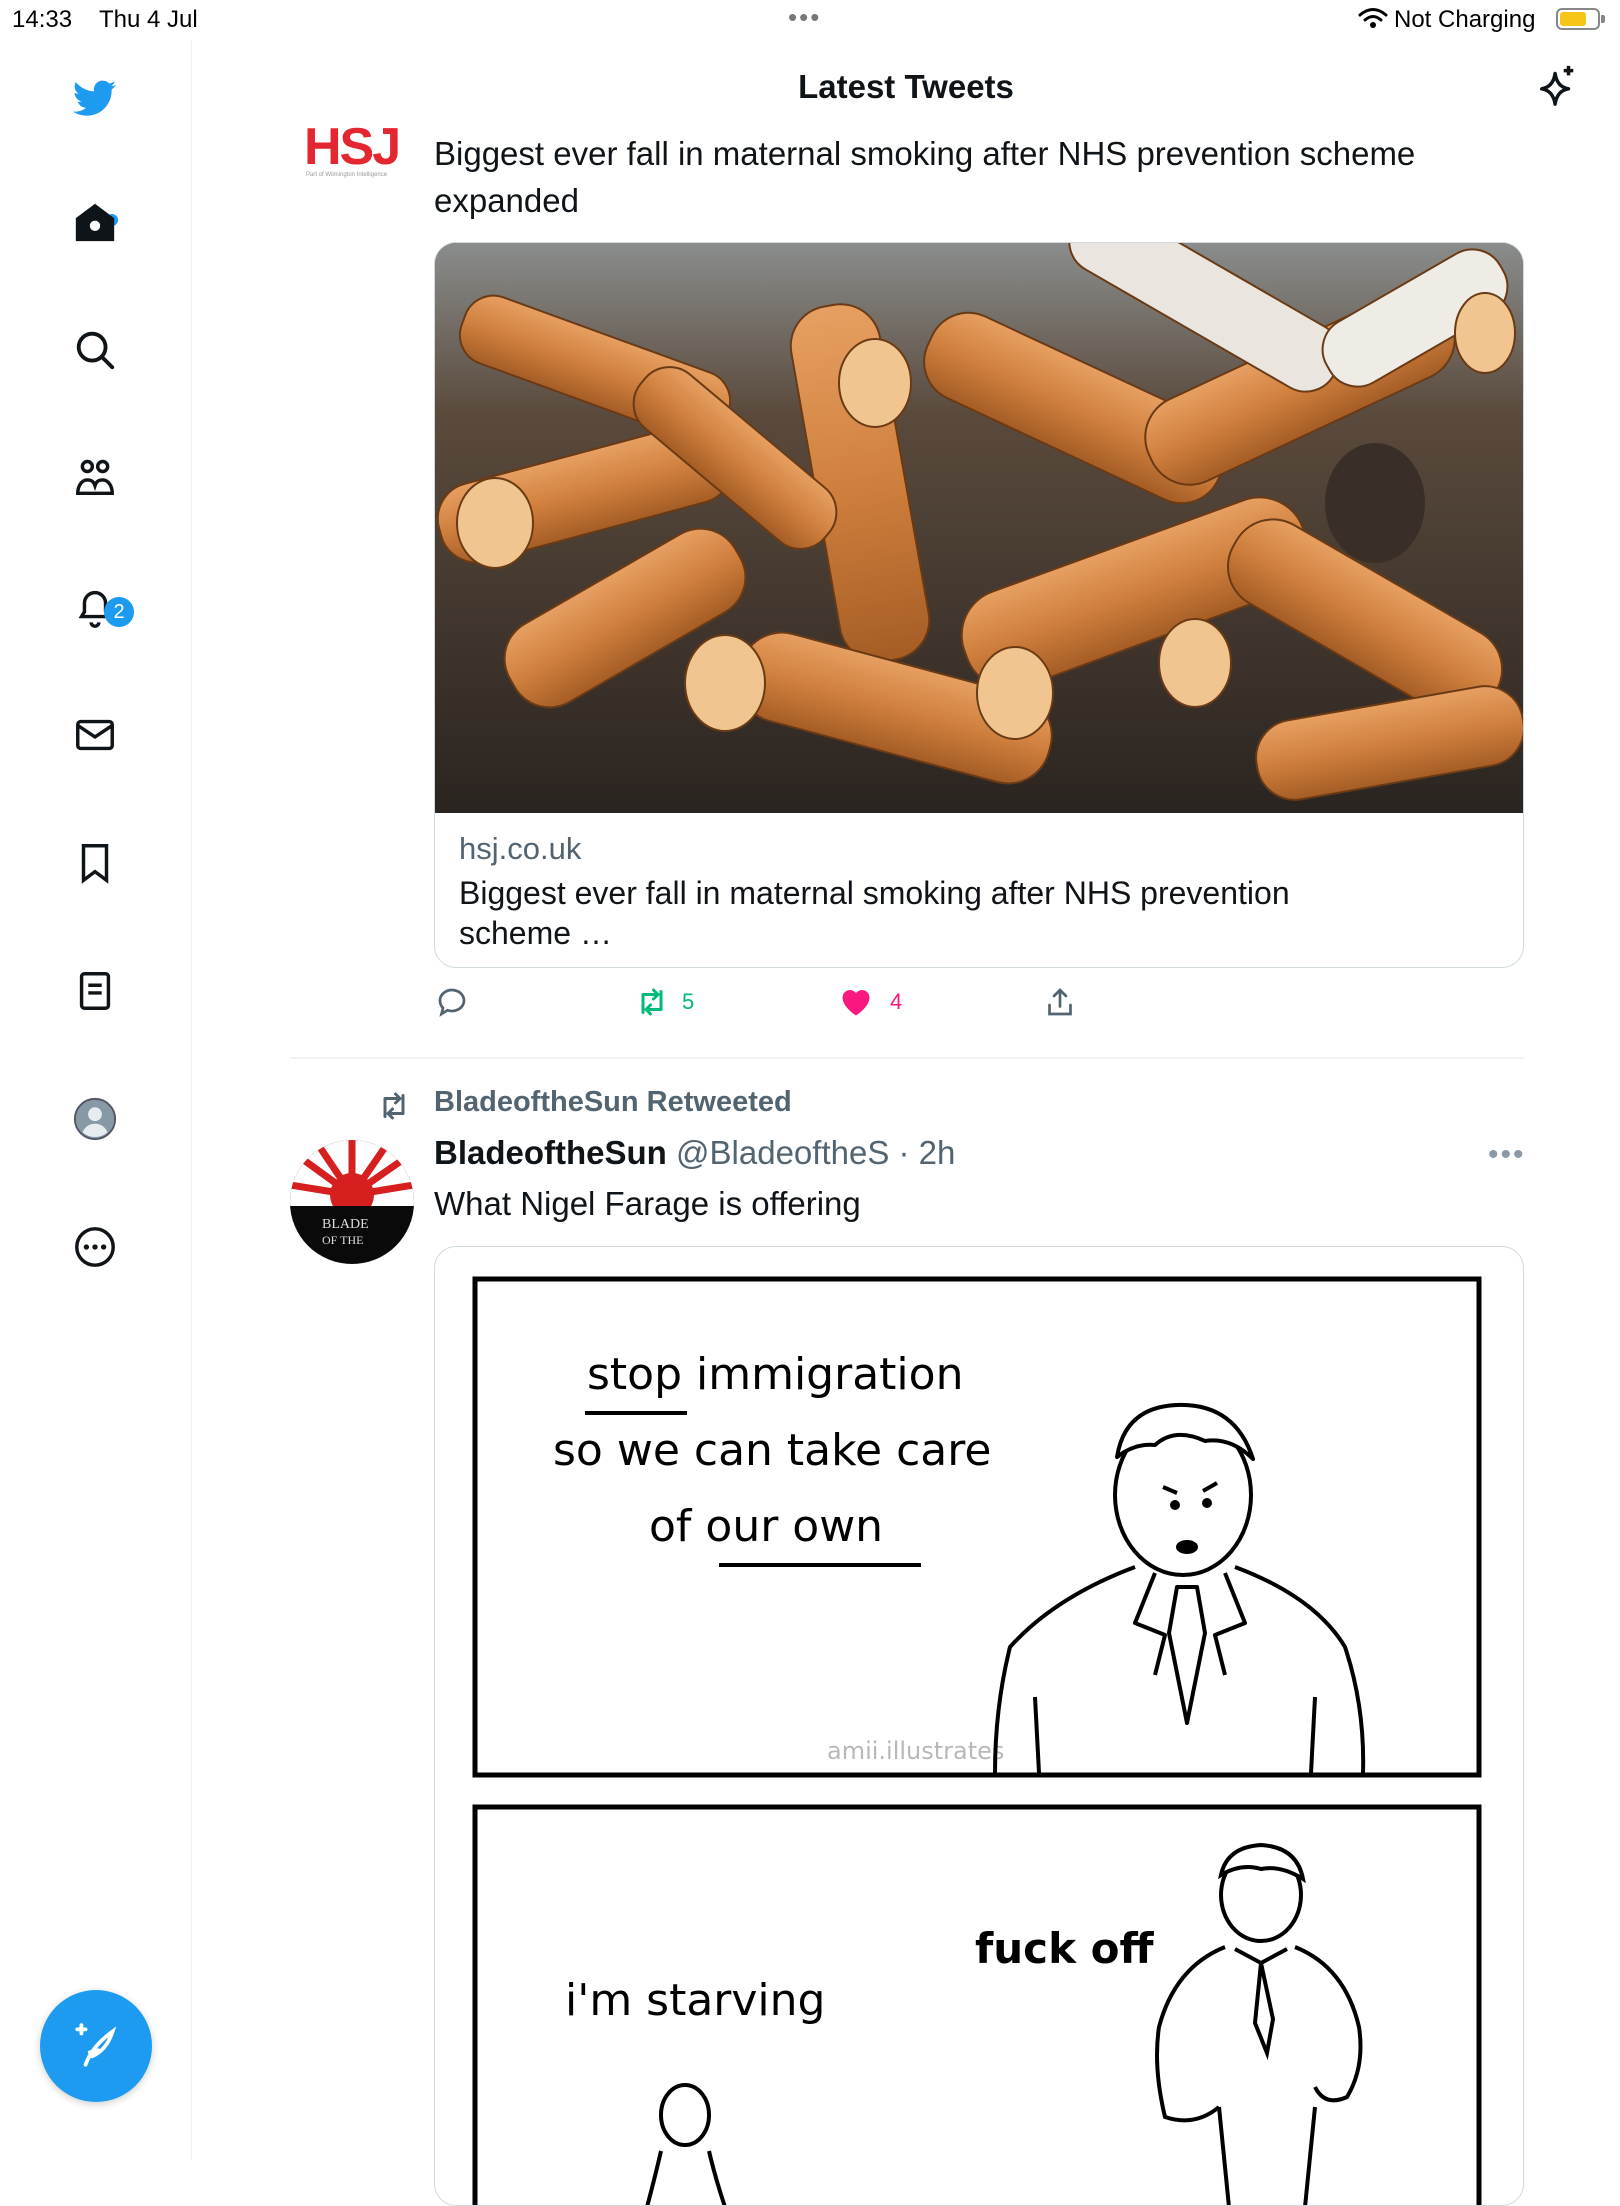 The width and height of the screenshot is (1620, 2206). Describe the element at coordinates (804, 17) in the screenshot. I see `multitasking-dots: •••` at that location.